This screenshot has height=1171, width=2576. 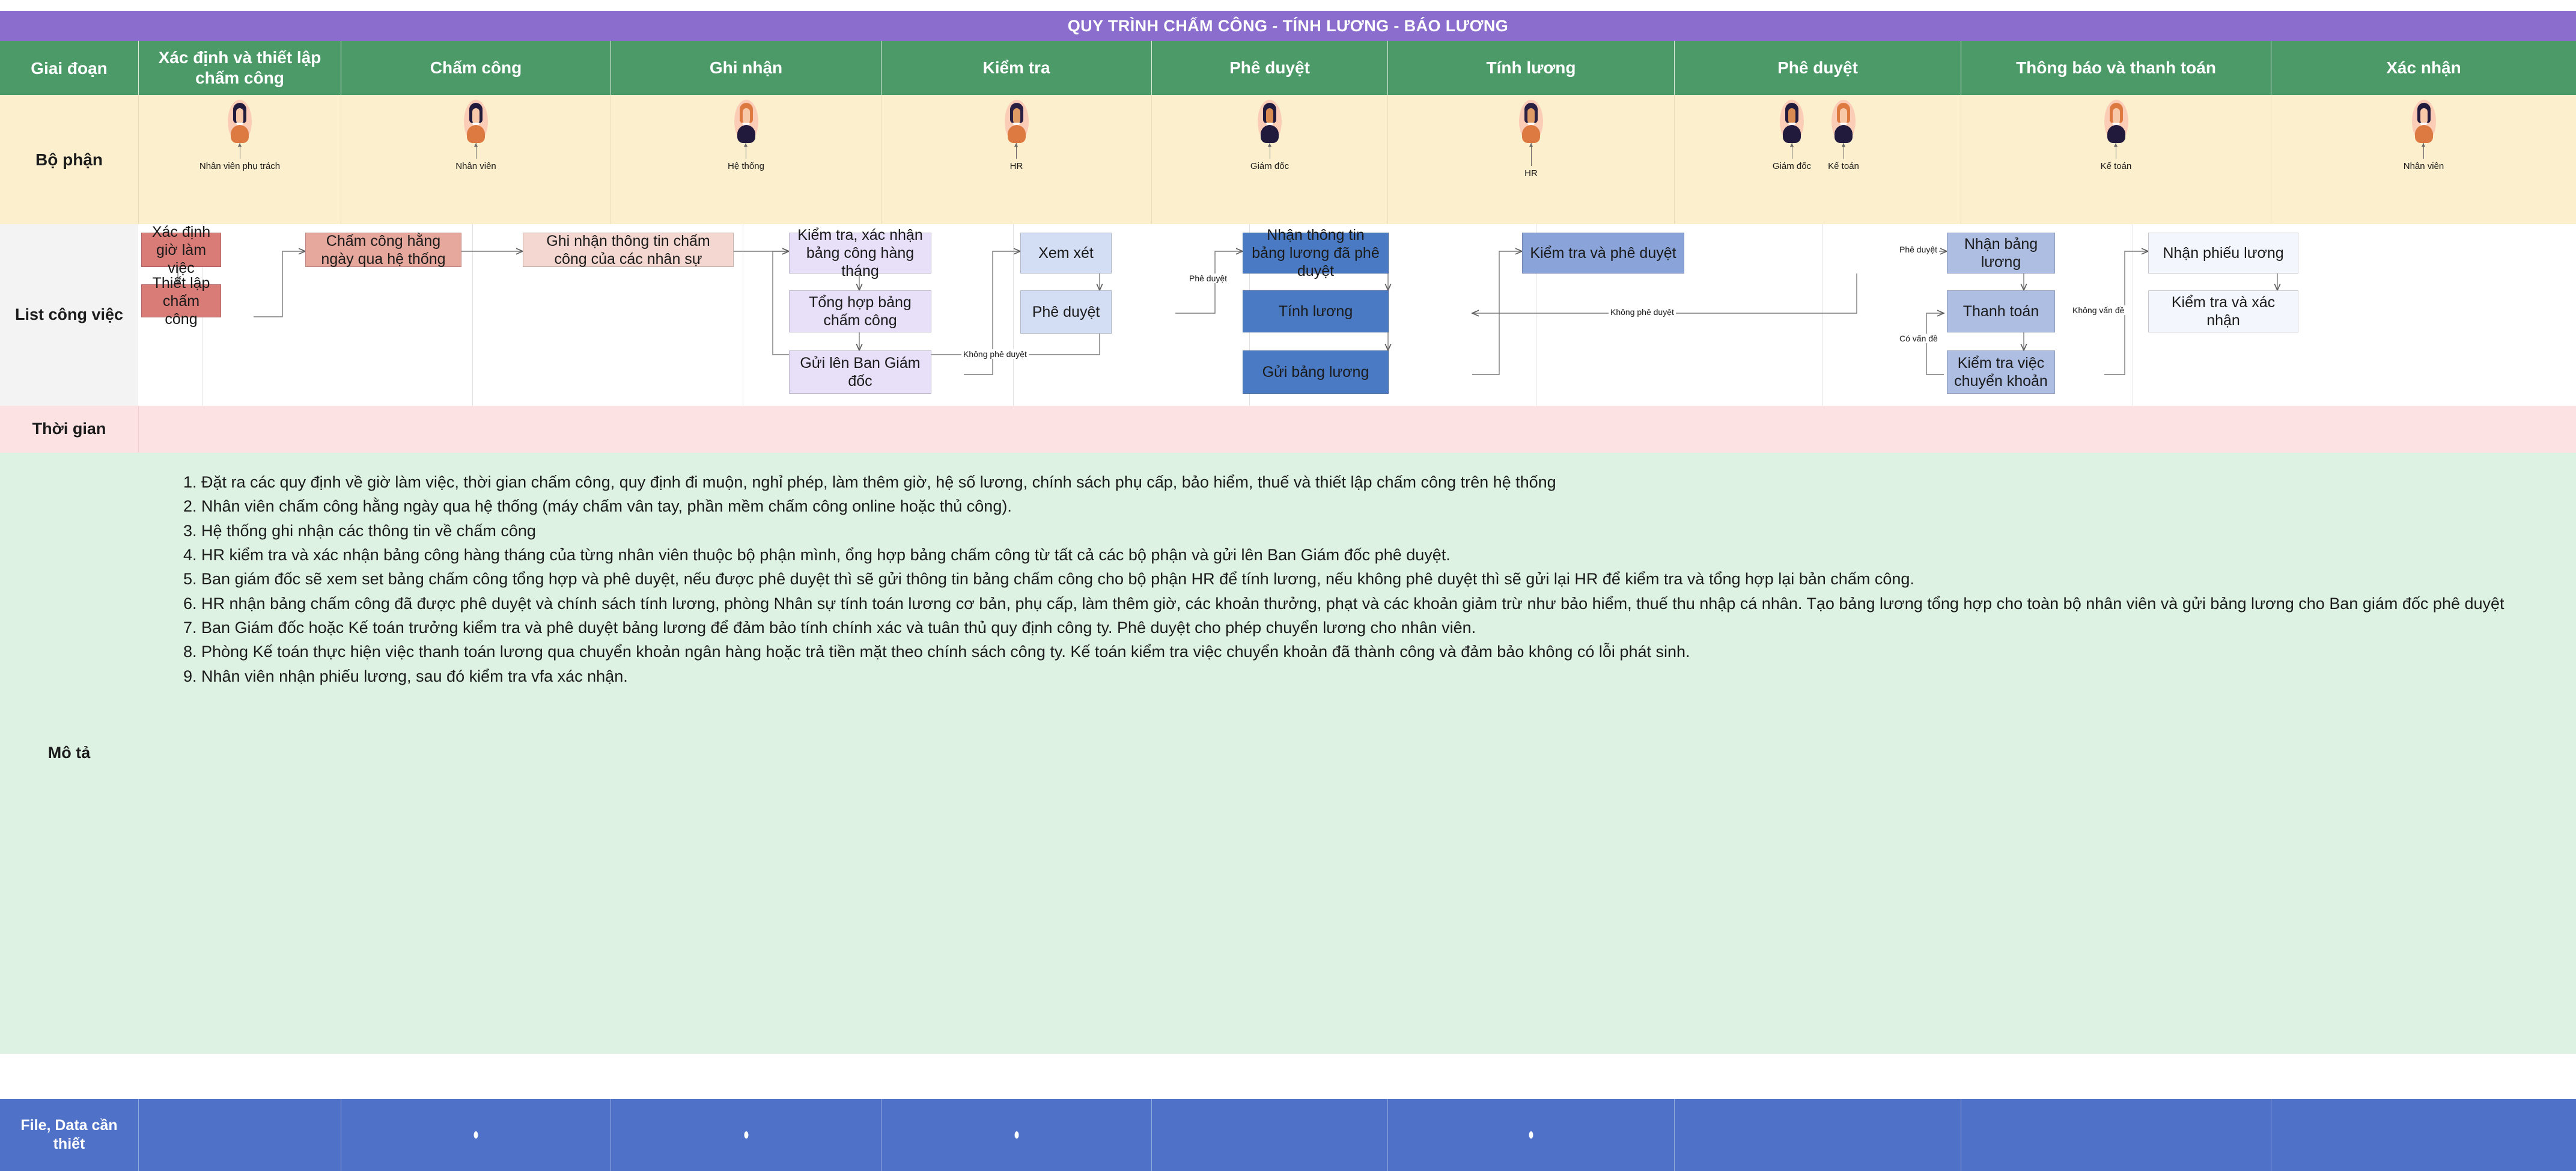 I want to click on task-node-xem-xet: Xem xét, so click(x=1066, y=254).